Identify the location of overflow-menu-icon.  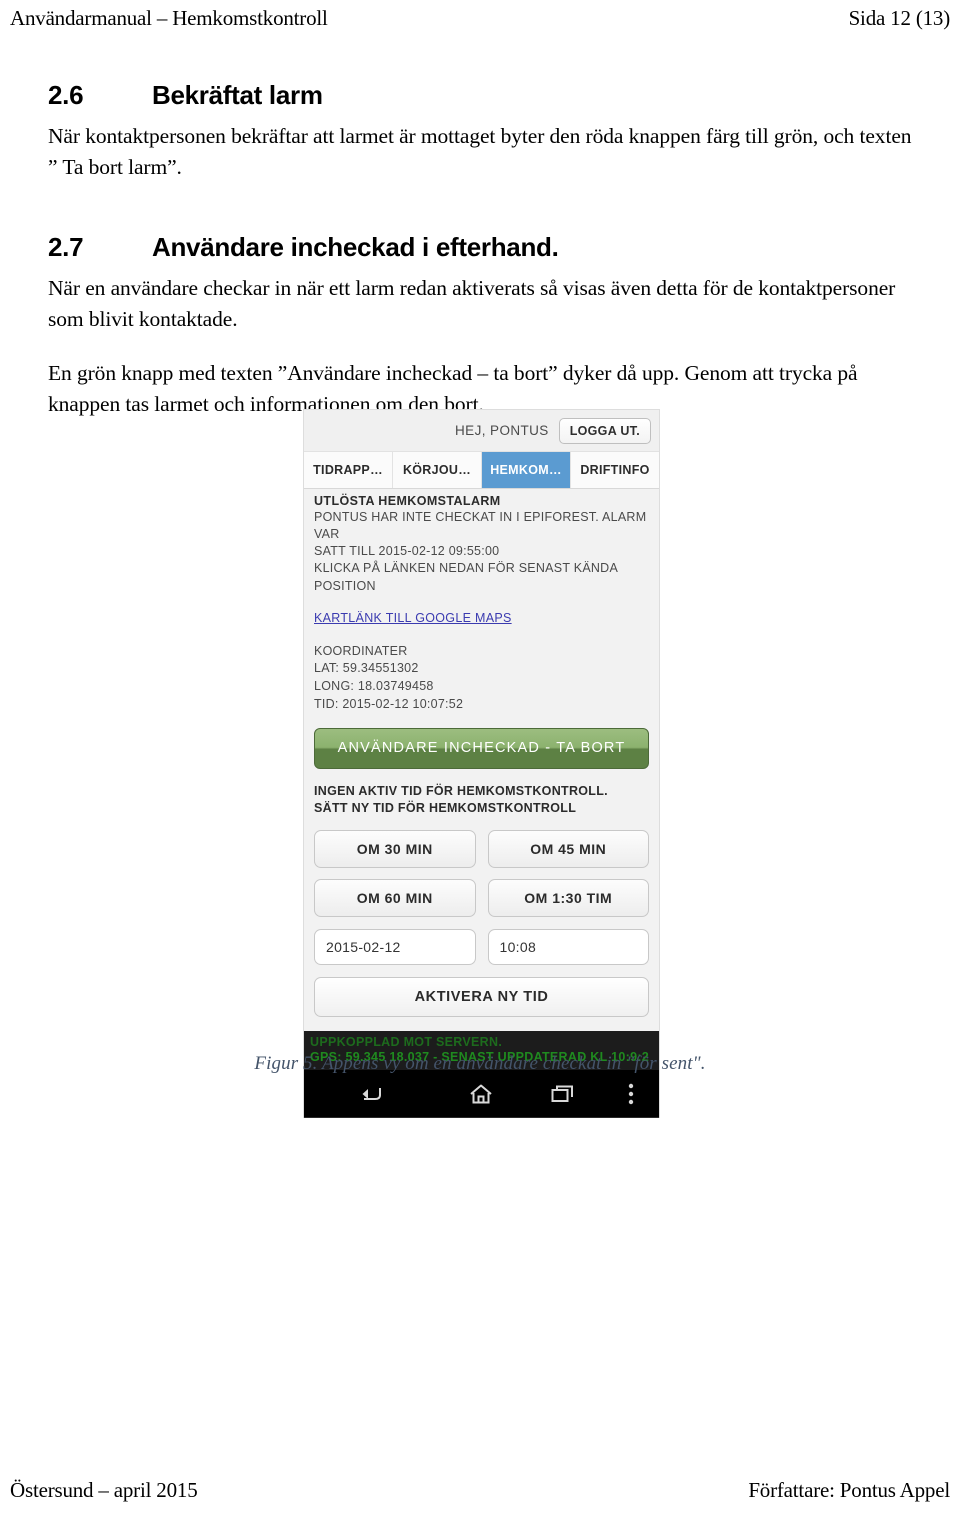
(631, 1094).